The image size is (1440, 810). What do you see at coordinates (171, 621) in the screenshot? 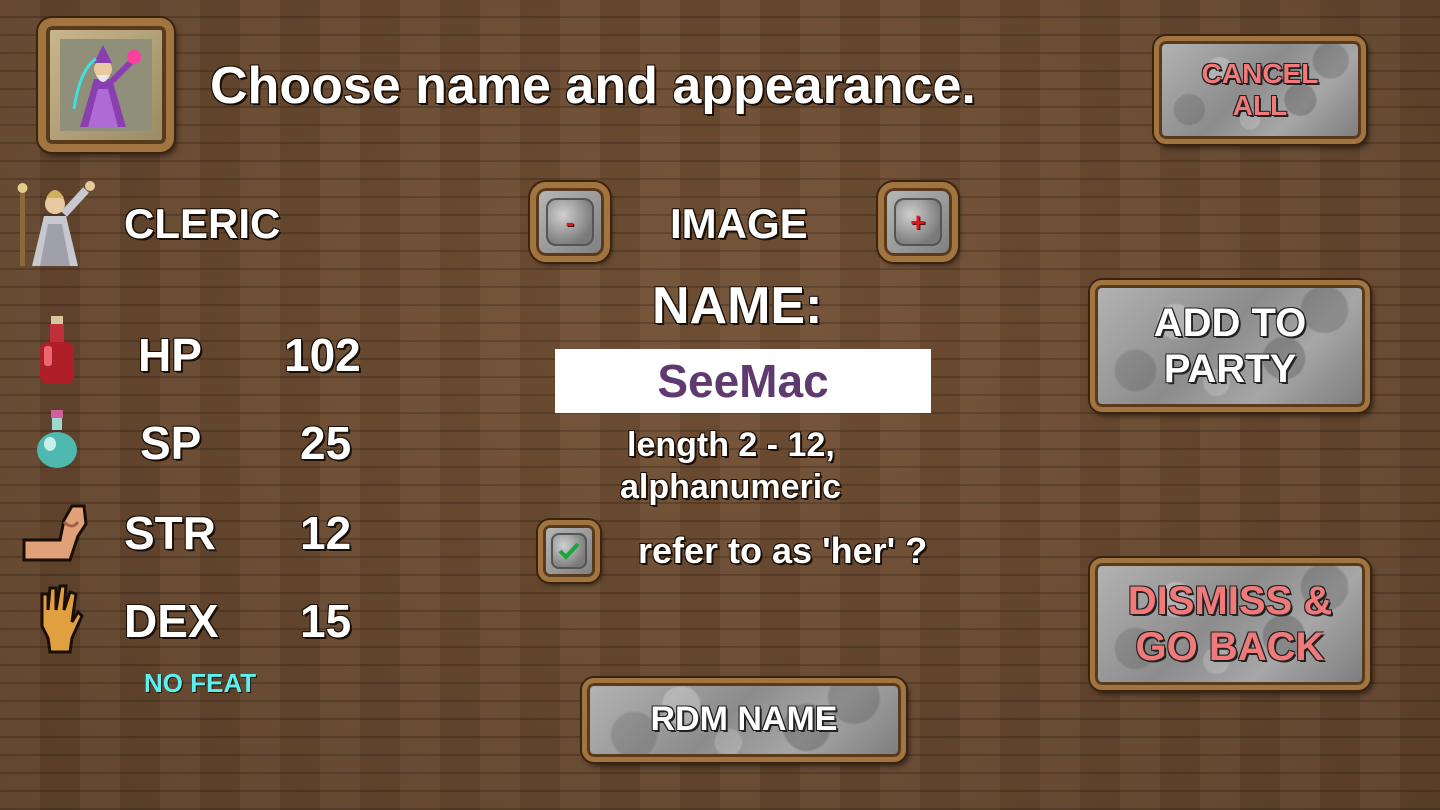
I see `stat-label-dex: DEX` at bounding box center [171, 621].